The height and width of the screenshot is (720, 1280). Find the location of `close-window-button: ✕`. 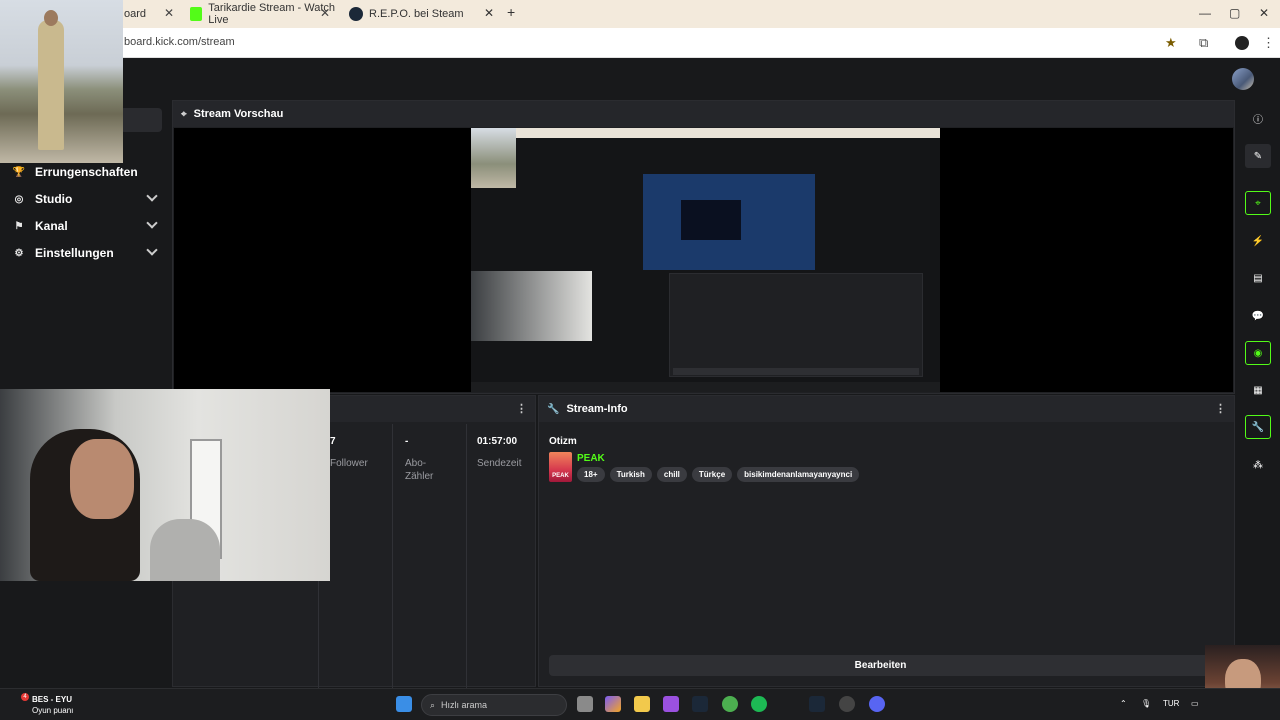

close-window-button: ✕ is located at coordinates (1264, 13).